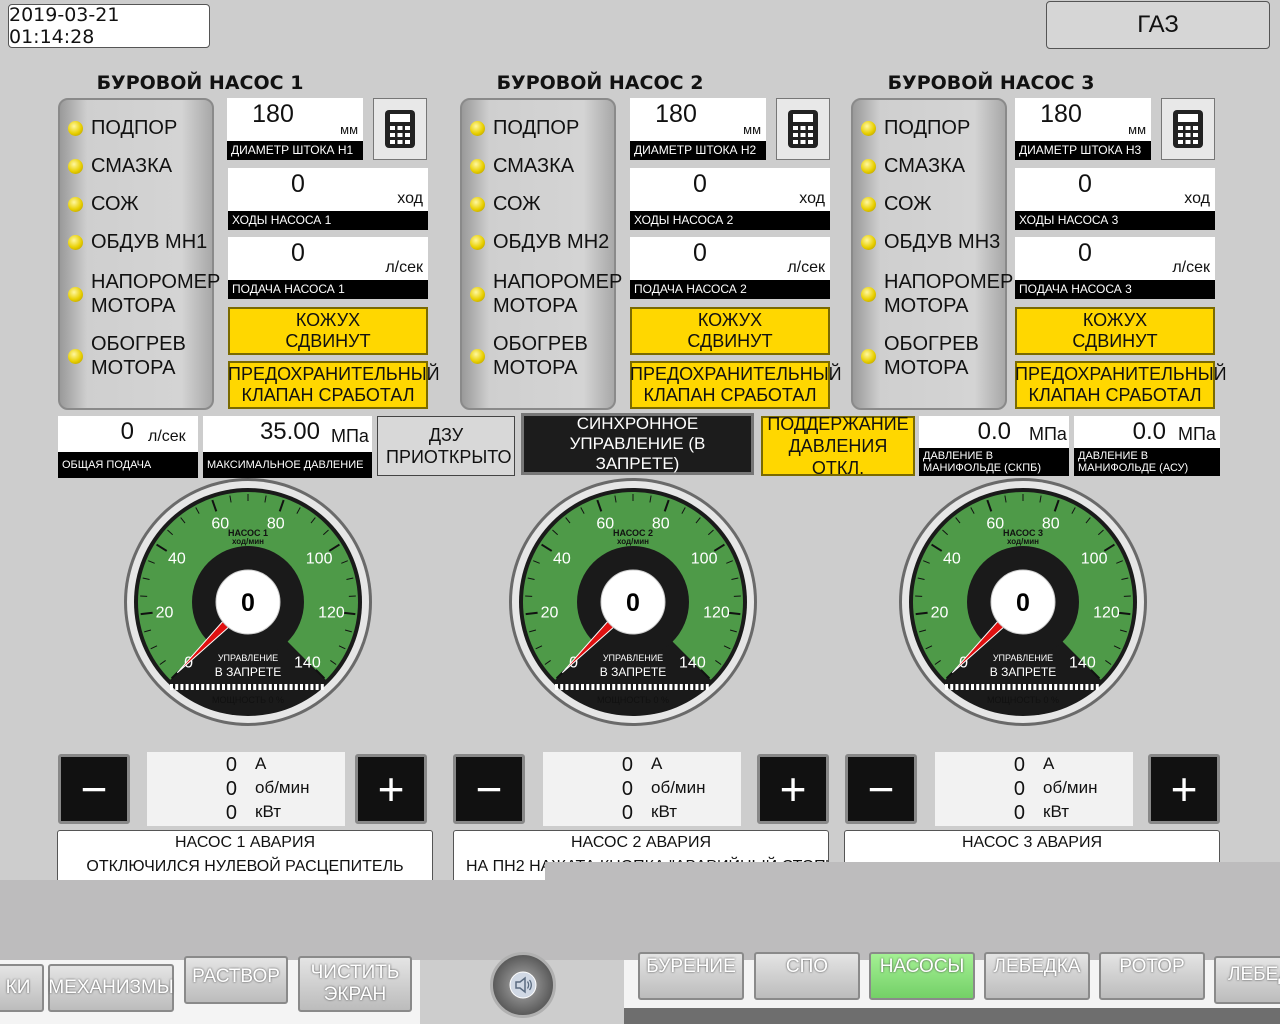 The width and height of the screenshot is (1280, 1024). I want to click on pump-3-increase-button: +, so click(1184, 789).